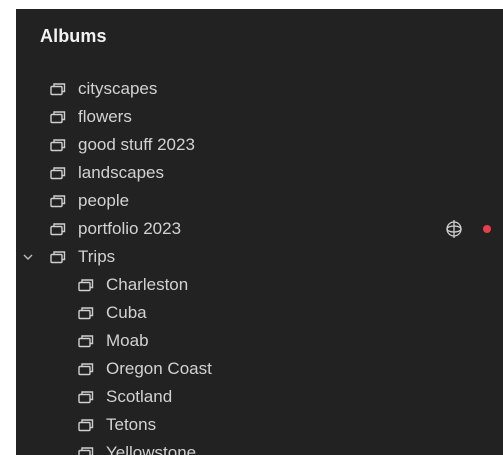  Describe the element at coordinates (127, 340) in the screenshot. I see `album-label: Moab` at that location.